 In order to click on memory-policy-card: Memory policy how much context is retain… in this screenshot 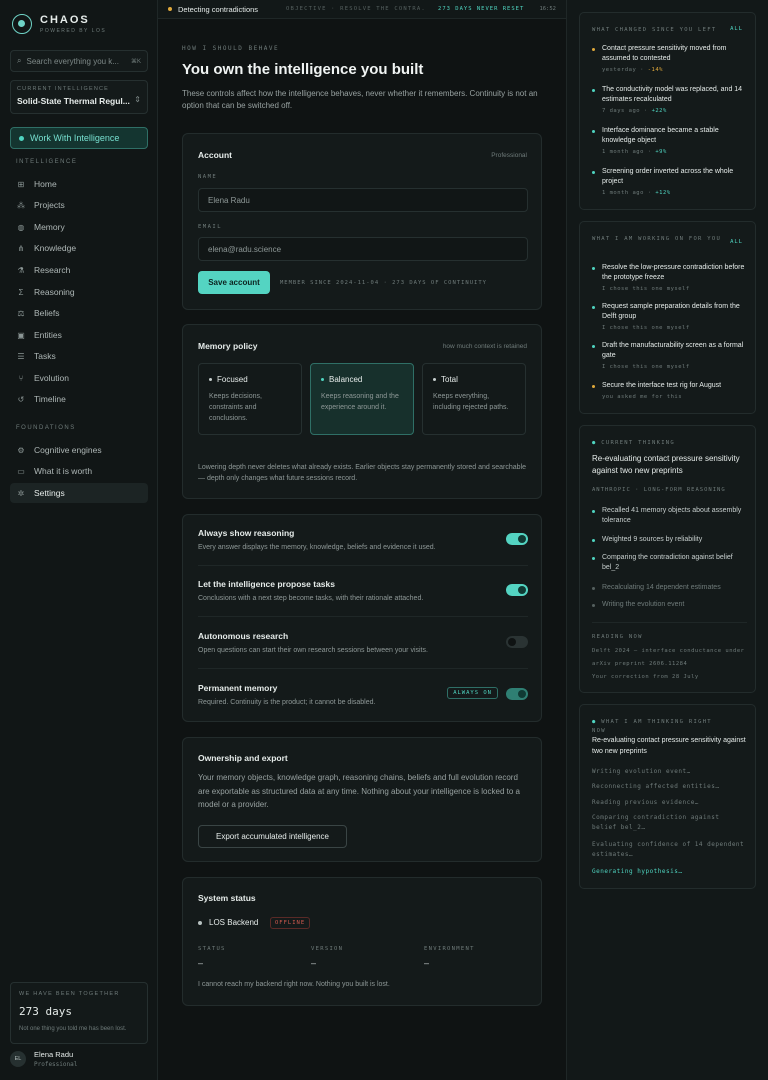, I will do `click(362, 411)`.